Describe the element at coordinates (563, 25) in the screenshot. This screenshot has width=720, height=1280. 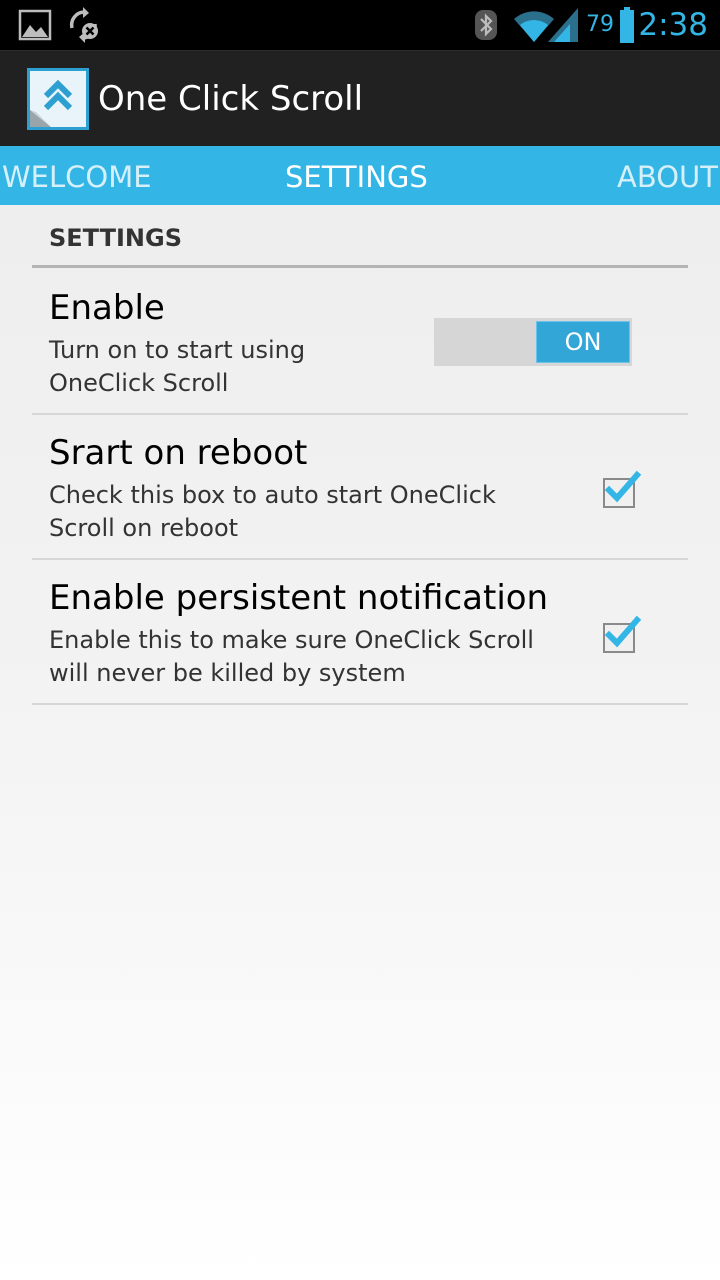
I see `signal-icon` at that location.